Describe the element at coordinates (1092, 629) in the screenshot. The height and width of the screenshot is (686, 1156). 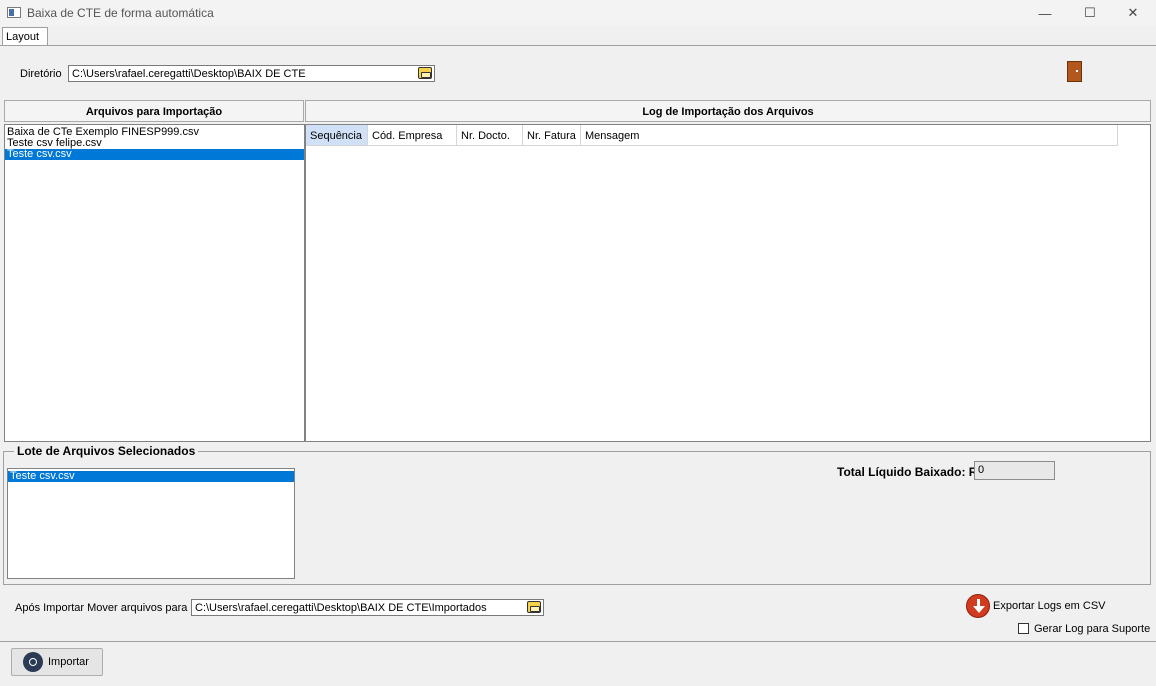
I see `support-log-label: Gerar Log para Suporte` at that location.